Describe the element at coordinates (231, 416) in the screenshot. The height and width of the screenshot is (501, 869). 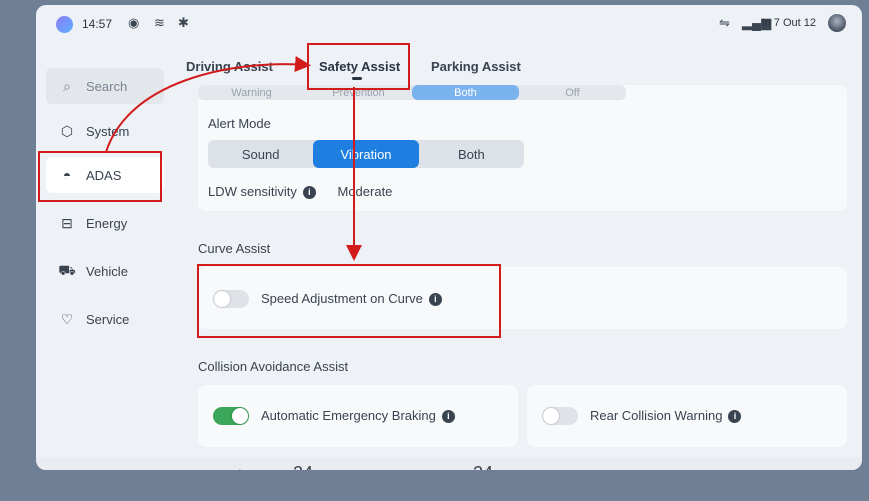
I see `aeb-toggle` at that location.